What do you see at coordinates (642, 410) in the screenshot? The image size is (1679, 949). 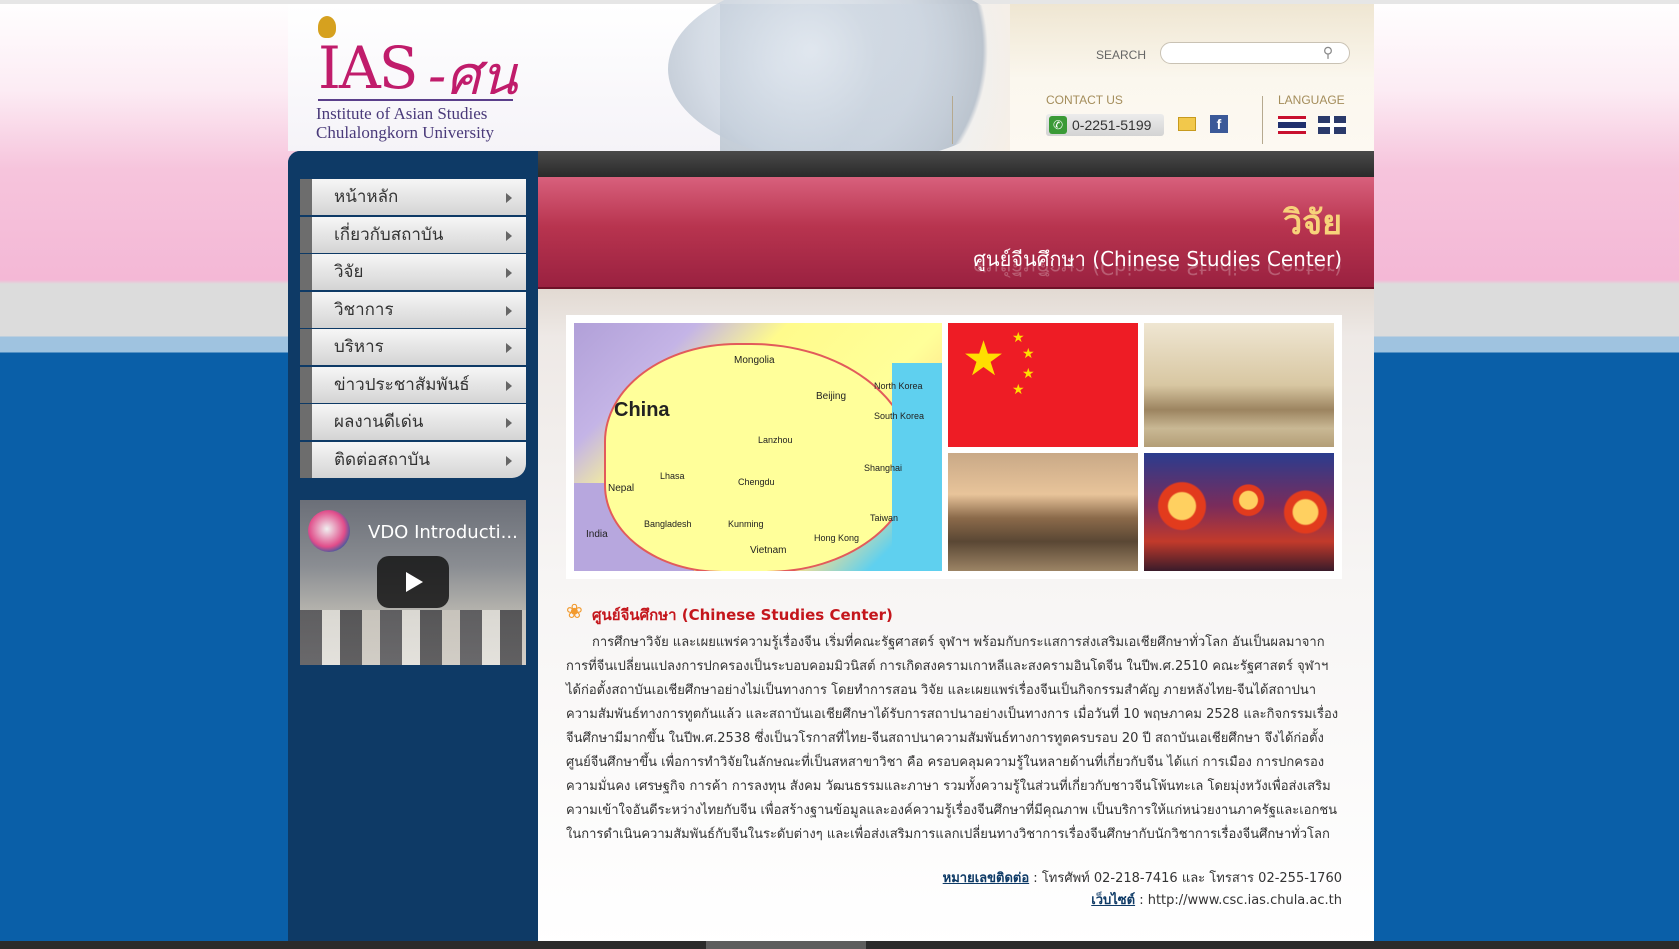 I see `map-label-china: China` at bounding box center [642, 410].